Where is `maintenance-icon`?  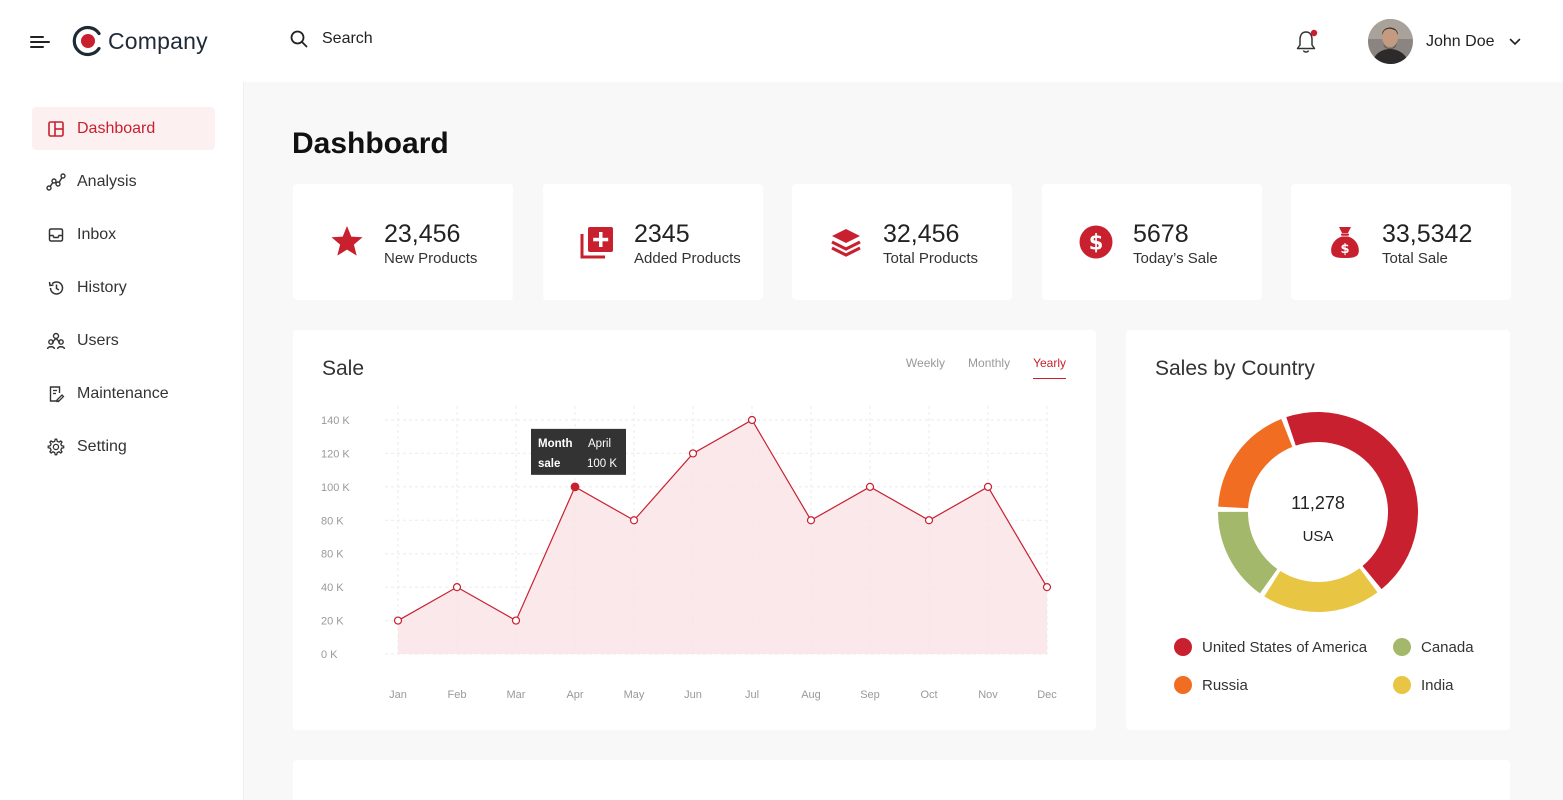 maintenance-icon is located at coordinates (56, 394).